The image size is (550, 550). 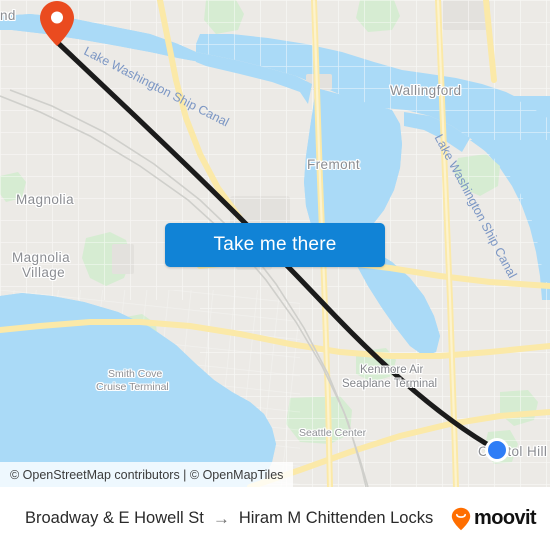 I want to click on destination-dot, so click(x=497, y=450).